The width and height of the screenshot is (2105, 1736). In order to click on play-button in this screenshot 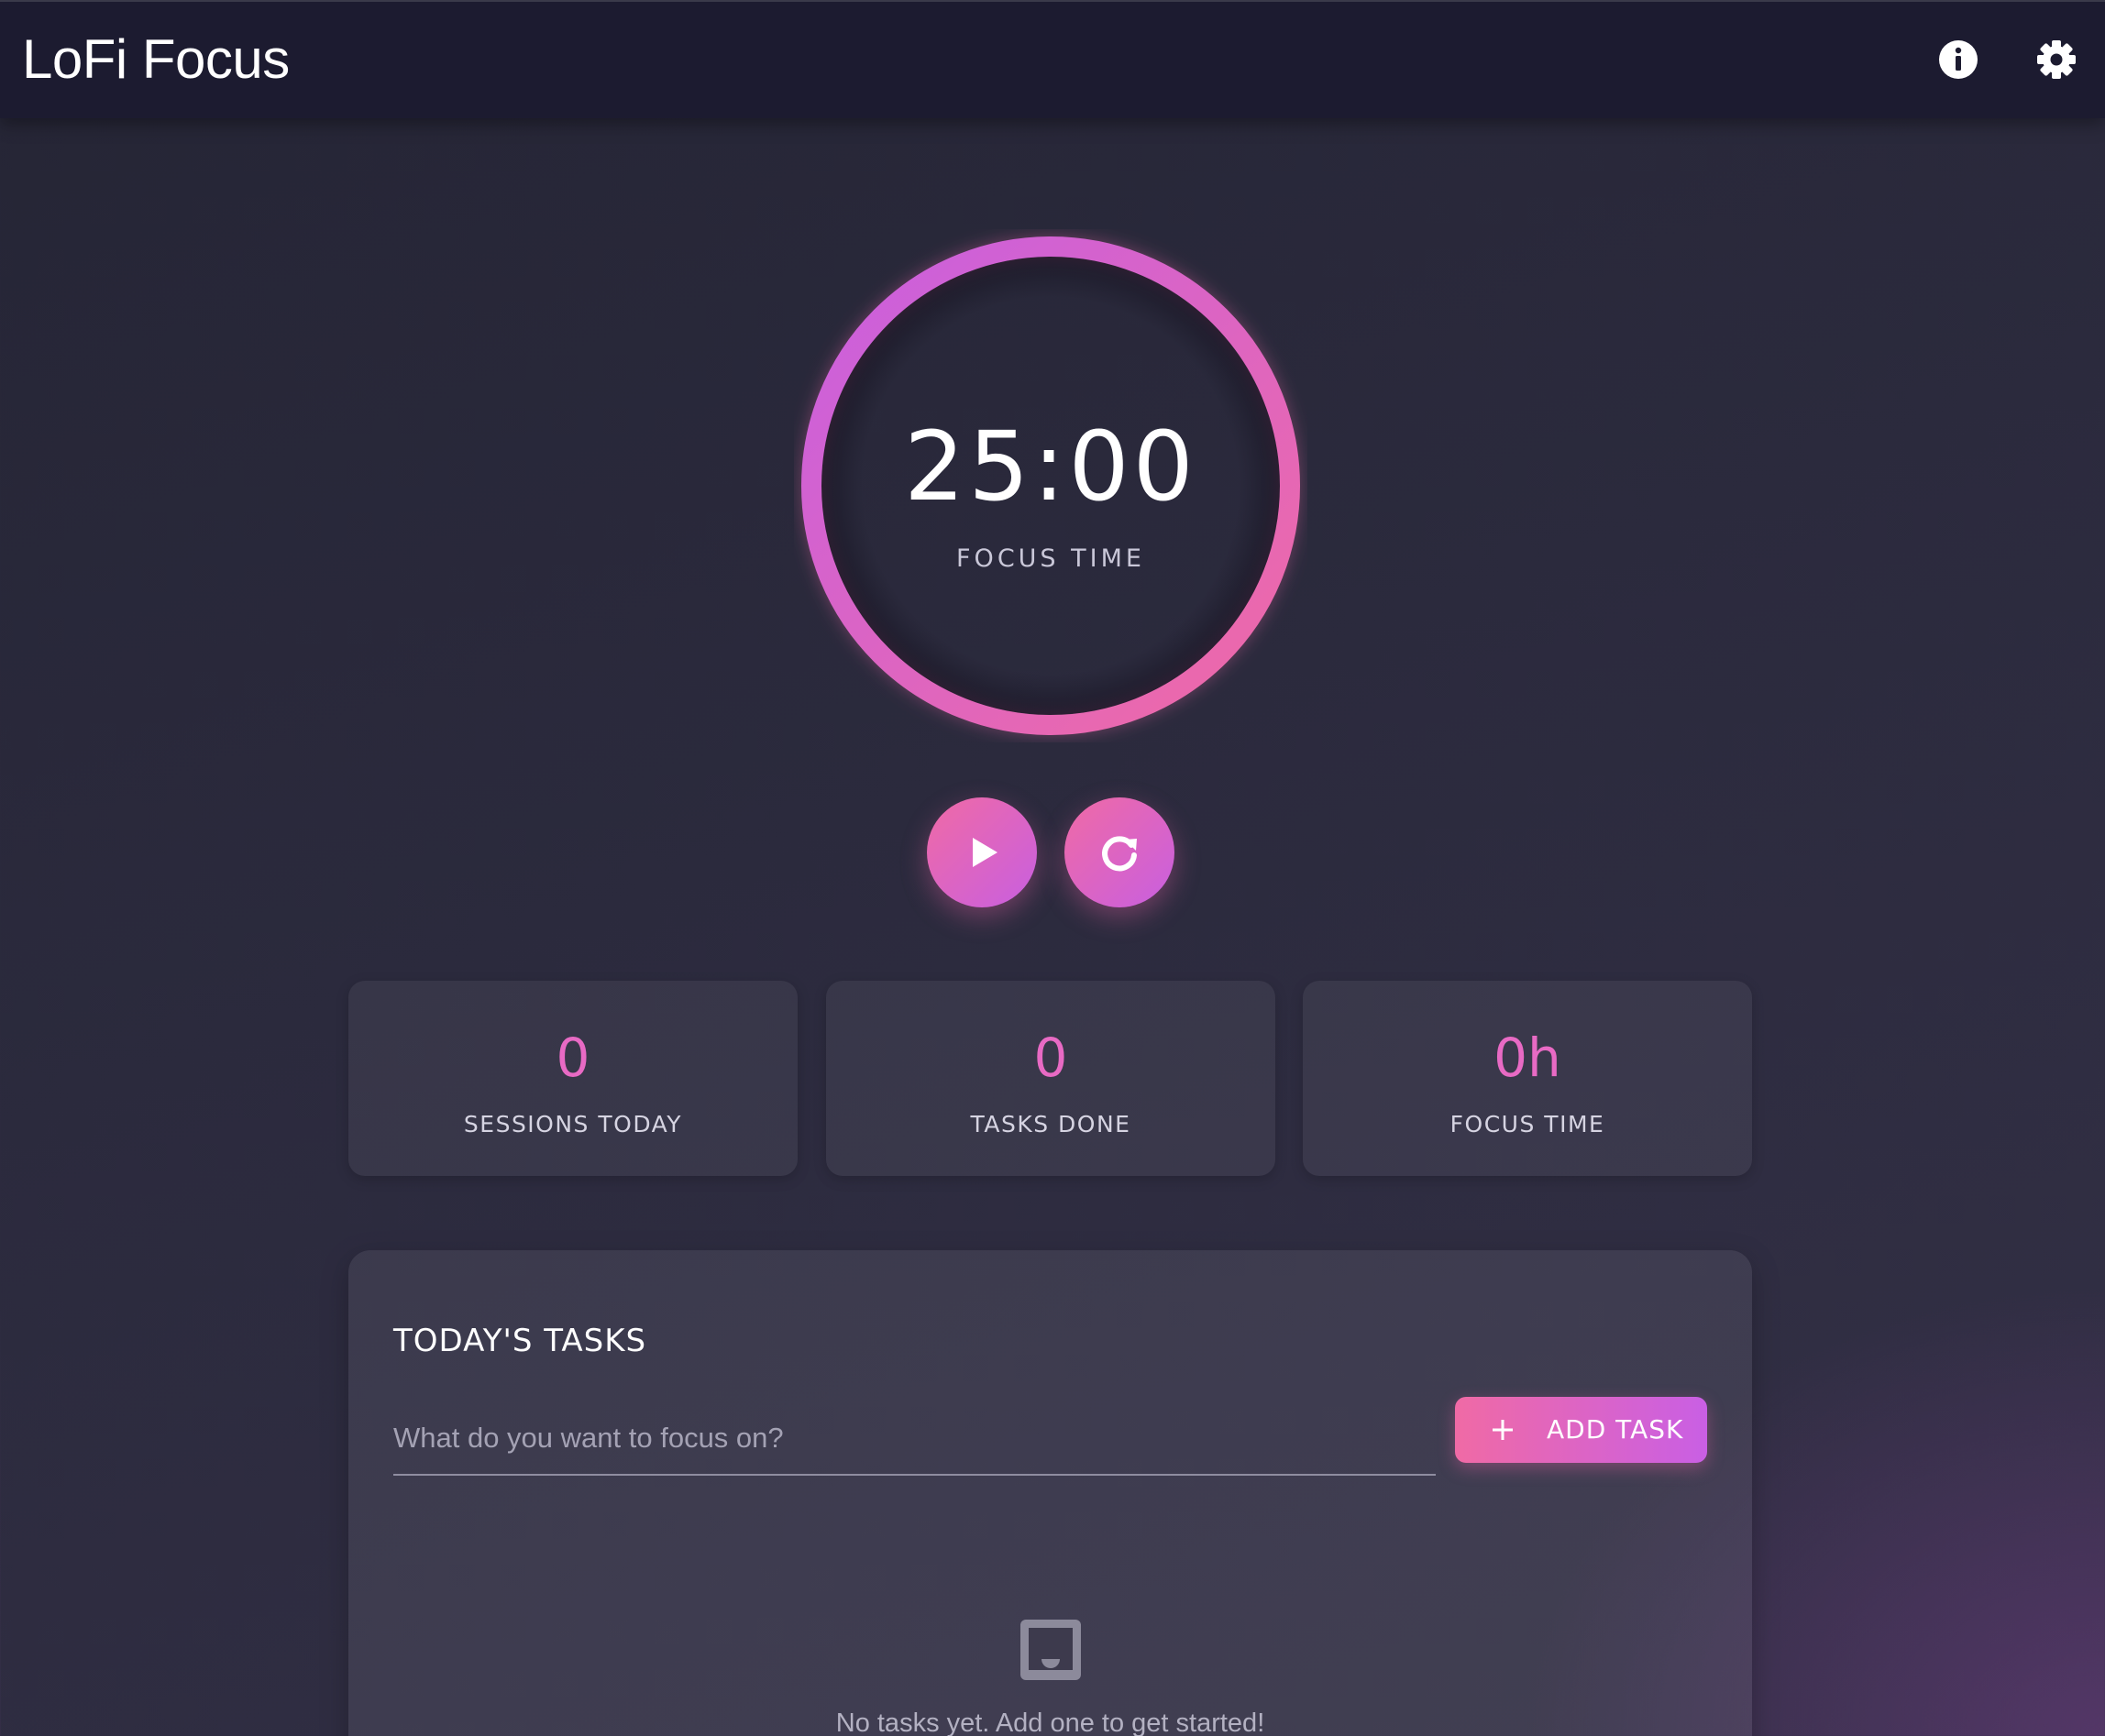, I will do `click(982, 852)`.